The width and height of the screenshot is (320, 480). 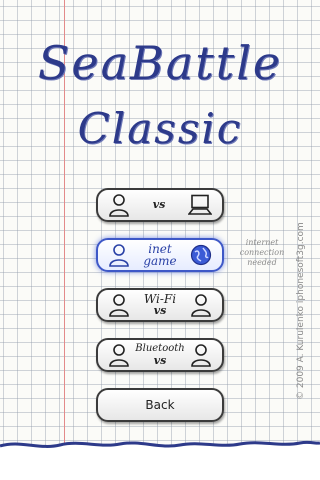 I want to click on vs-computer-button: vs, so click(x=160, y=205).